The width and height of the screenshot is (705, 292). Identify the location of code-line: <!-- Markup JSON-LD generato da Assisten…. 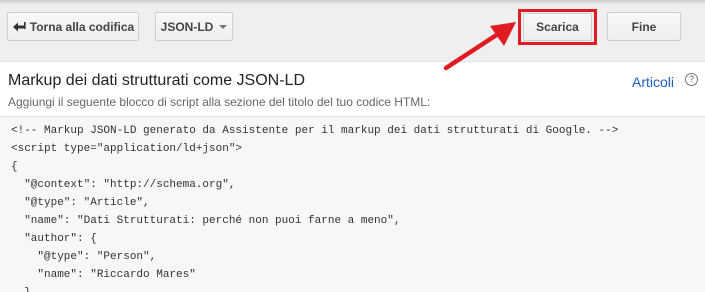
(315, 131).